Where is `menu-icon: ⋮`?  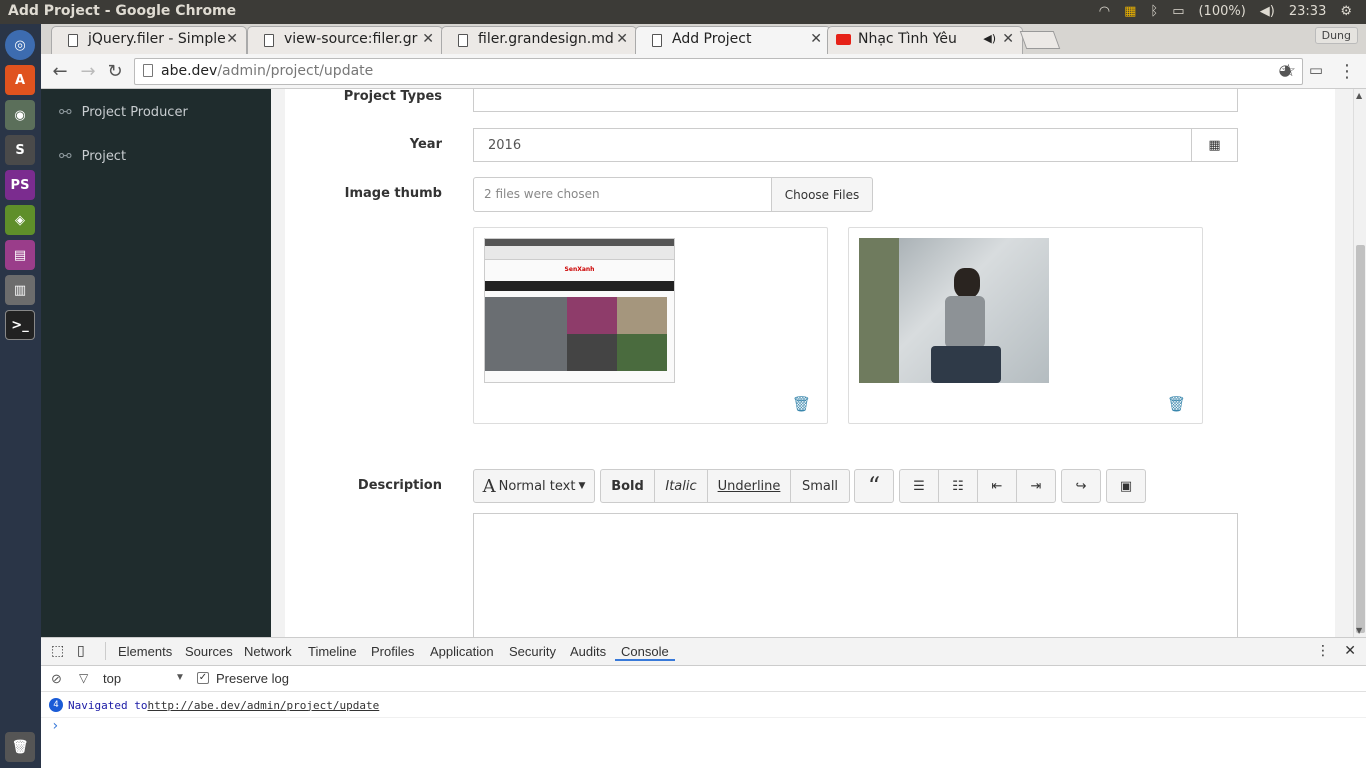
menu-icon: ⋮ is located at coordinates (1347, 71).